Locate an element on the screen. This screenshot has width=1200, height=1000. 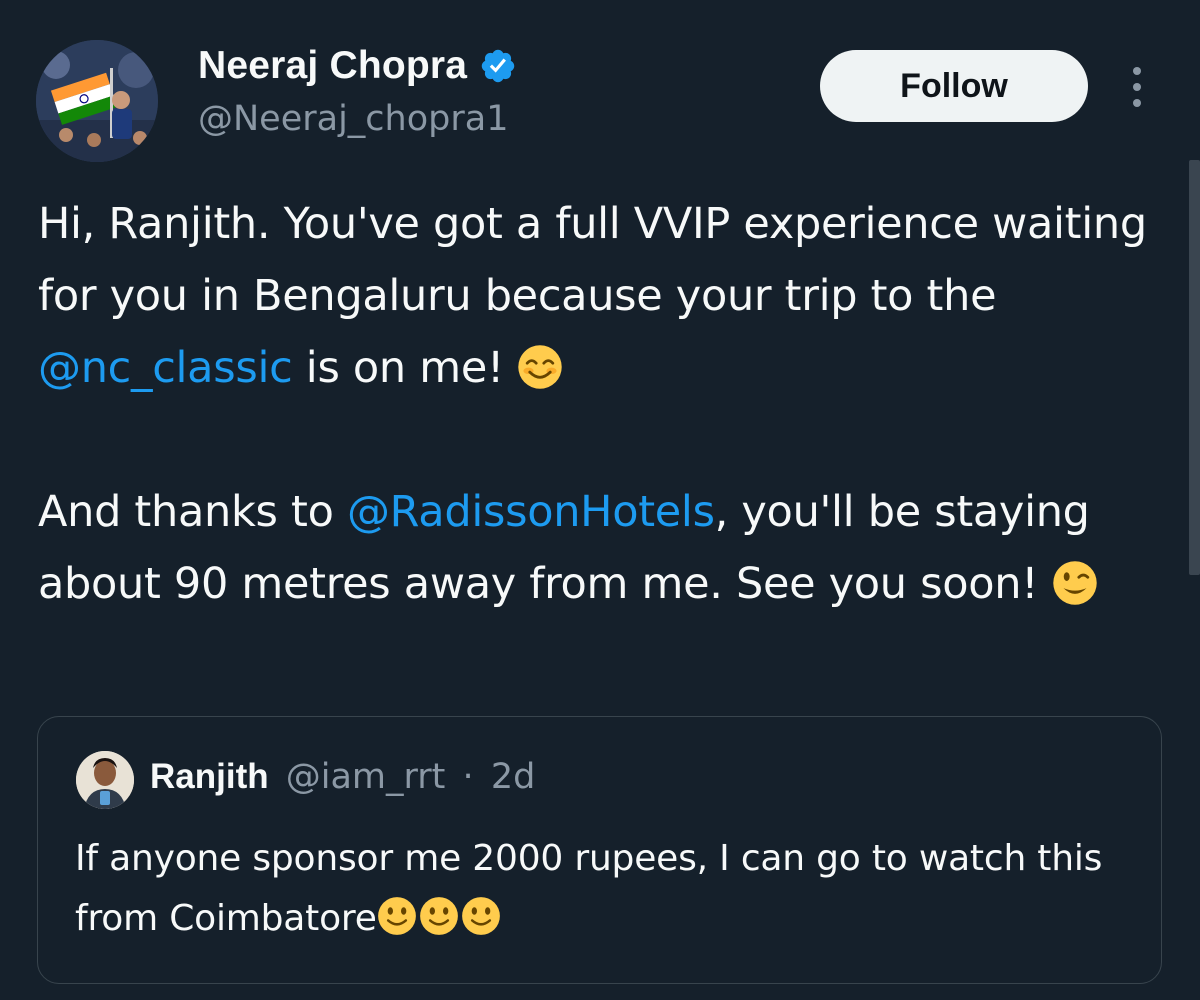
quoted-avatar-image is located at coordinates (105, 780).